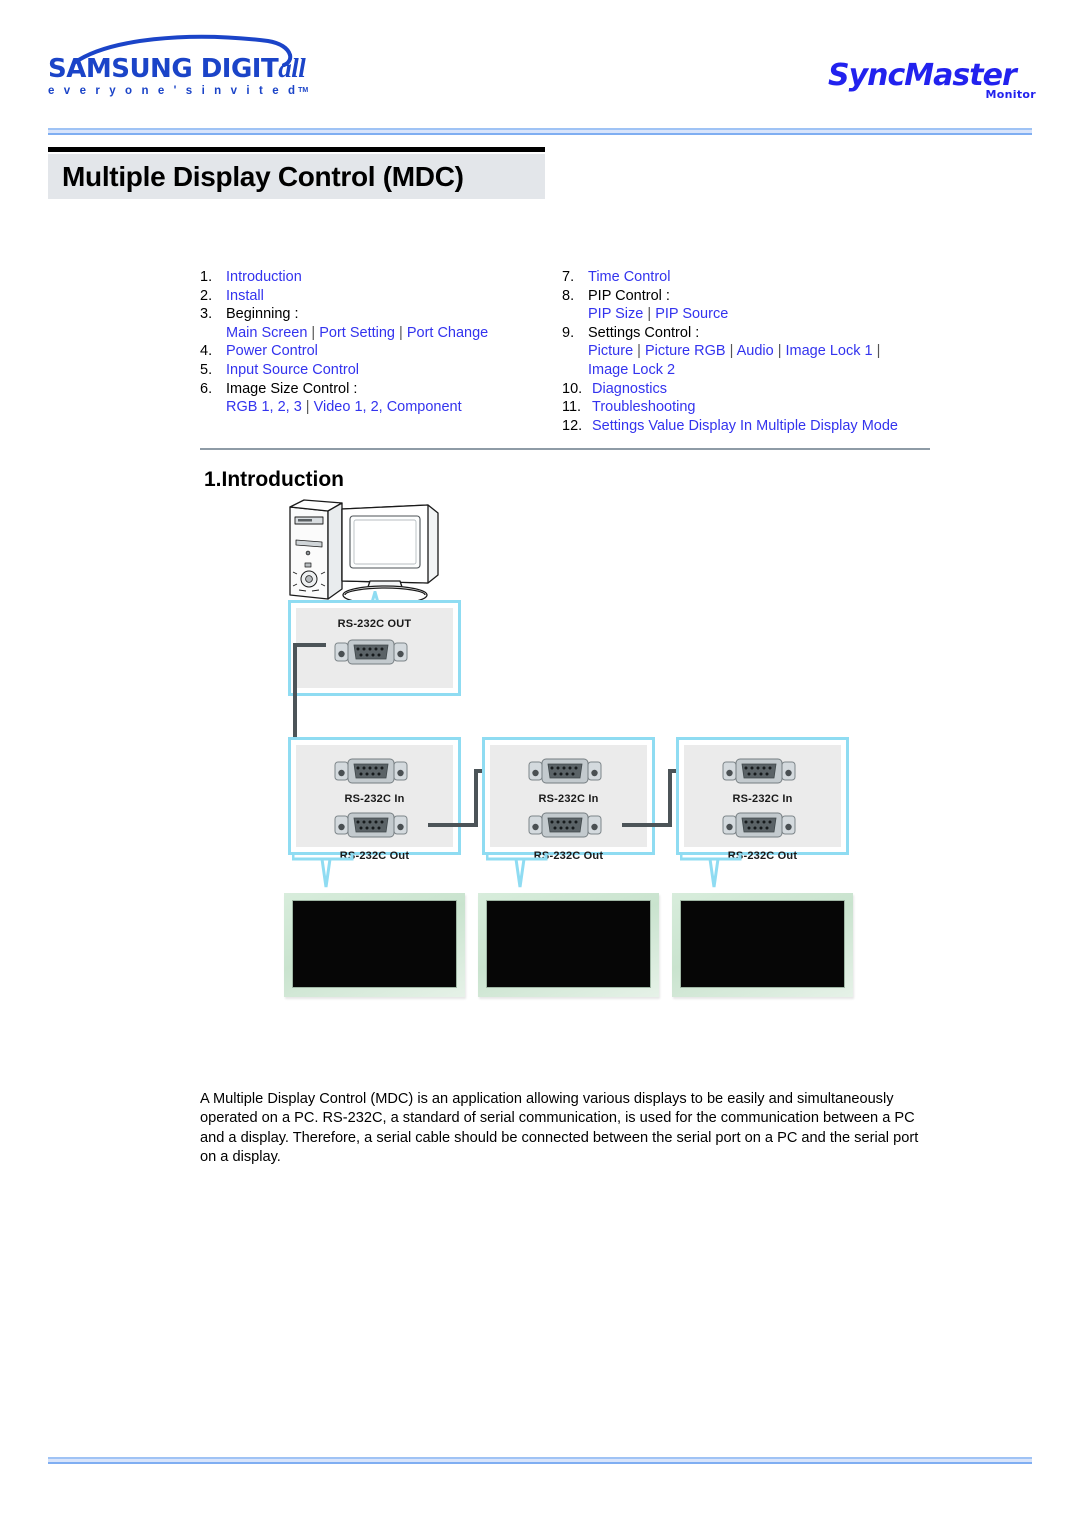  Describe the element at coordinates (272, 351) in the screenshot. I see `toc-item-link: Power Control` at that location.